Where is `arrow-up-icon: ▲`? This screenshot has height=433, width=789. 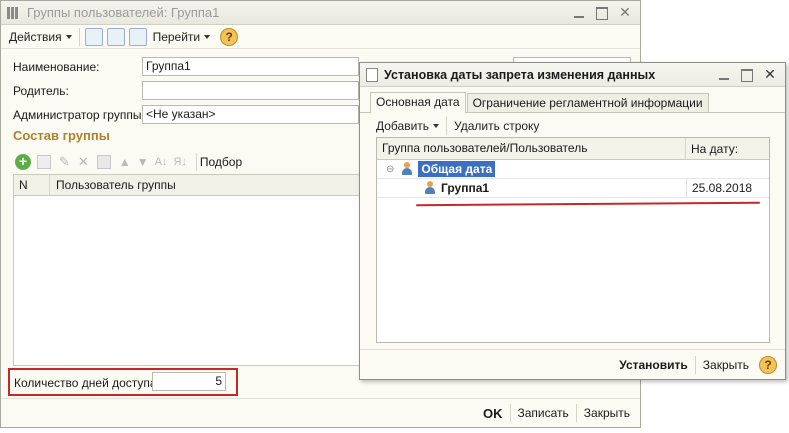 arrow-up-icon: ▲ is located at coordinates (125, 162).